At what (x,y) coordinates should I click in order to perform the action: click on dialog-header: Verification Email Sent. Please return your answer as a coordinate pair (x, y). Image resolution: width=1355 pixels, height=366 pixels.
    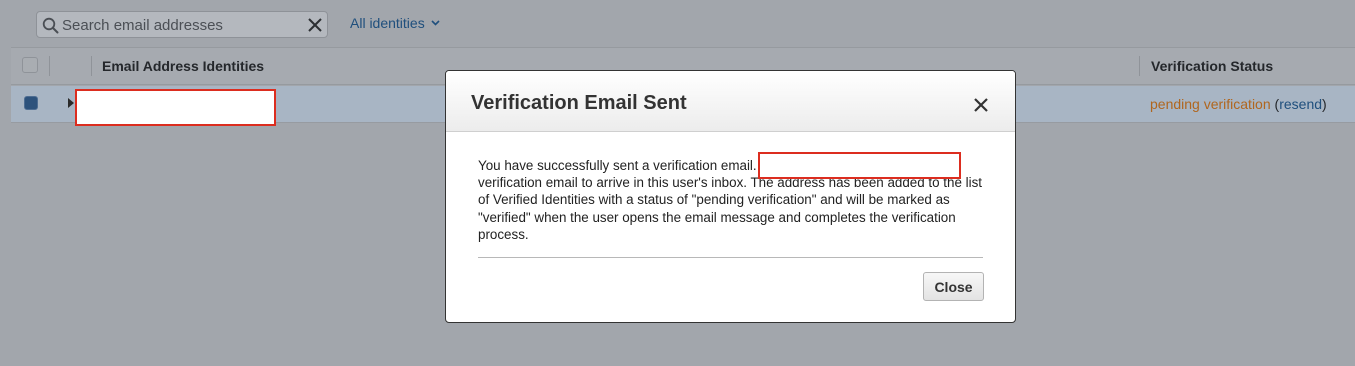
    Looking at the image, I should click on (730, 101).